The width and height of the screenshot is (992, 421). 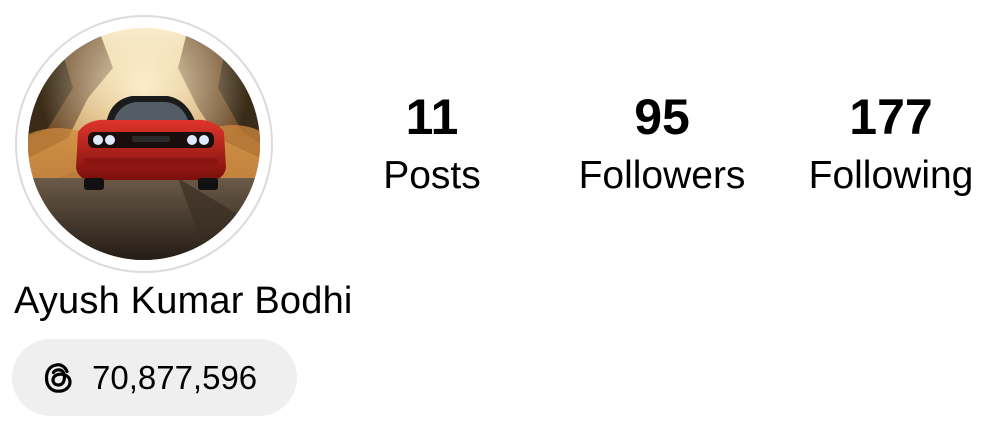 I want to click on profile-photo, so click(x=144, y=144).